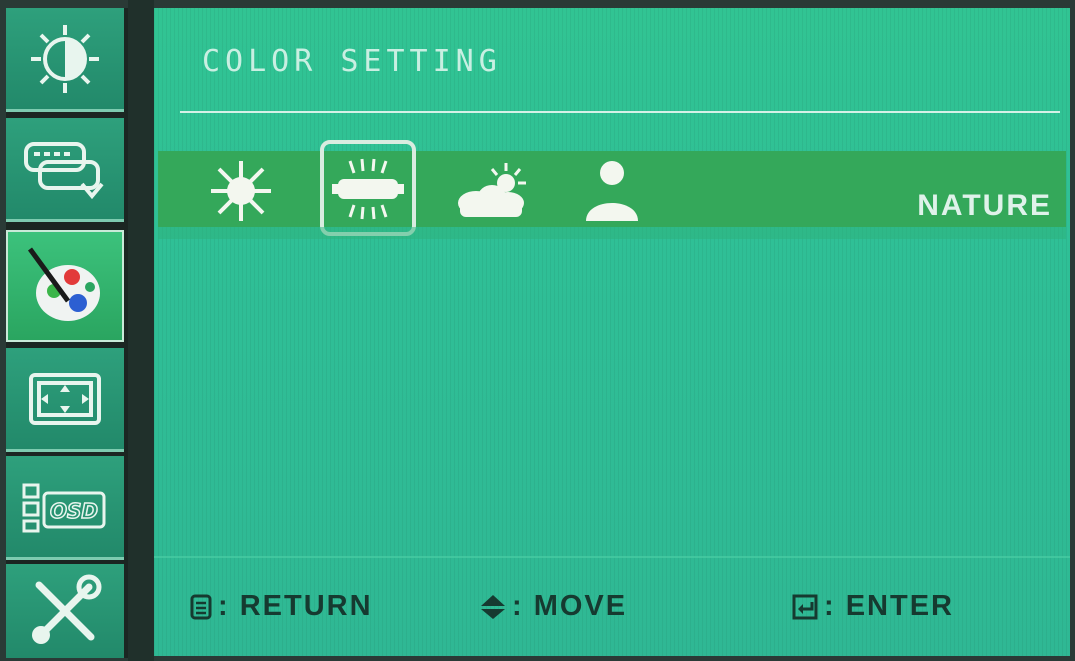  Describe the element at coordinates (984, 205) in the screenshot. I see `current-mode-label: NATURE` at that location.